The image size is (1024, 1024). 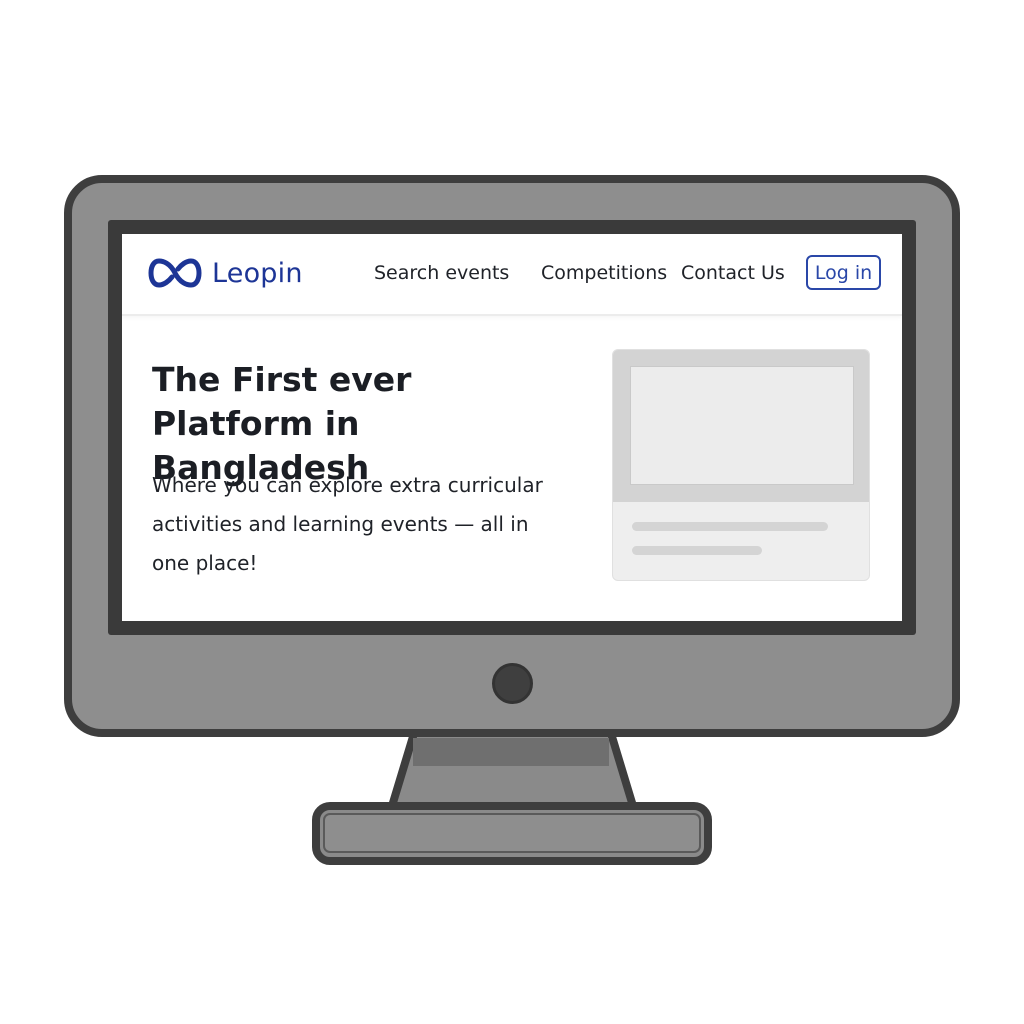 I want to click on brand-name: Leopin, so click(x=257, y=273).